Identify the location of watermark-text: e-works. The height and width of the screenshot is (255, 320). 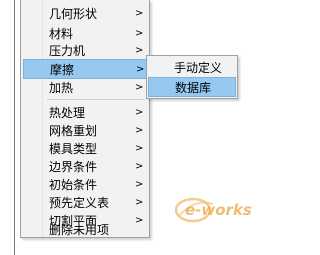
(218, 210).